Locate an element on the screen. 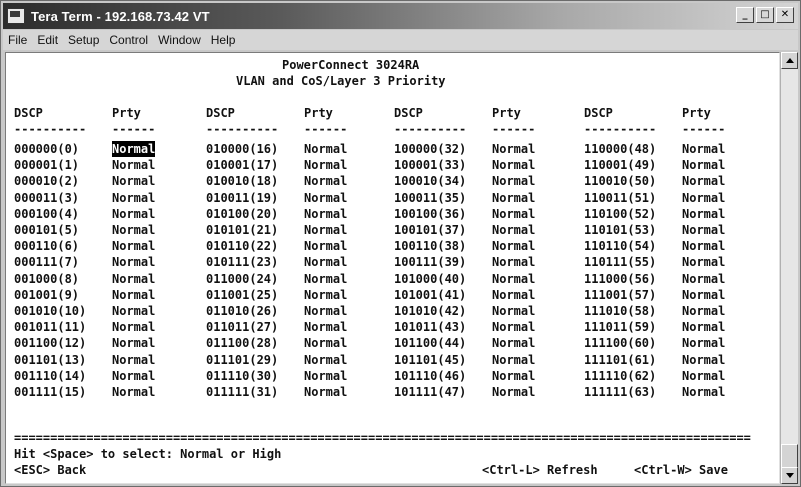 This screenshot has width=801, height=487. close-button: ✕ is located at coordinates (785, 15).